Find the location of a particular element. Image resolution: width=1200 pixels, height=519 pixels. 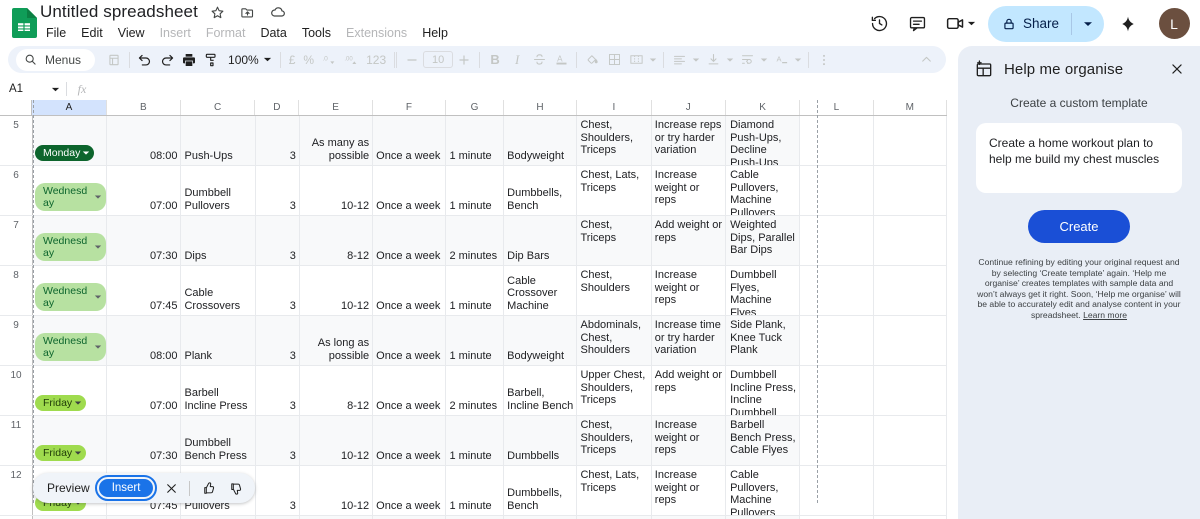

text-rotation-dropdown-icon is located at coordinates (798, 60).